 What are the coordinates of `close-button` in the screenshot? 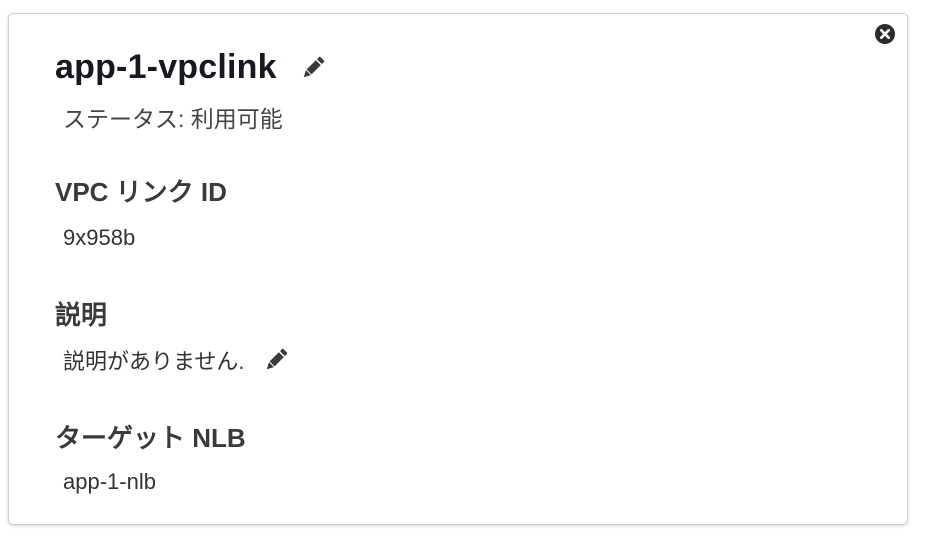 It's located at (885, 34).